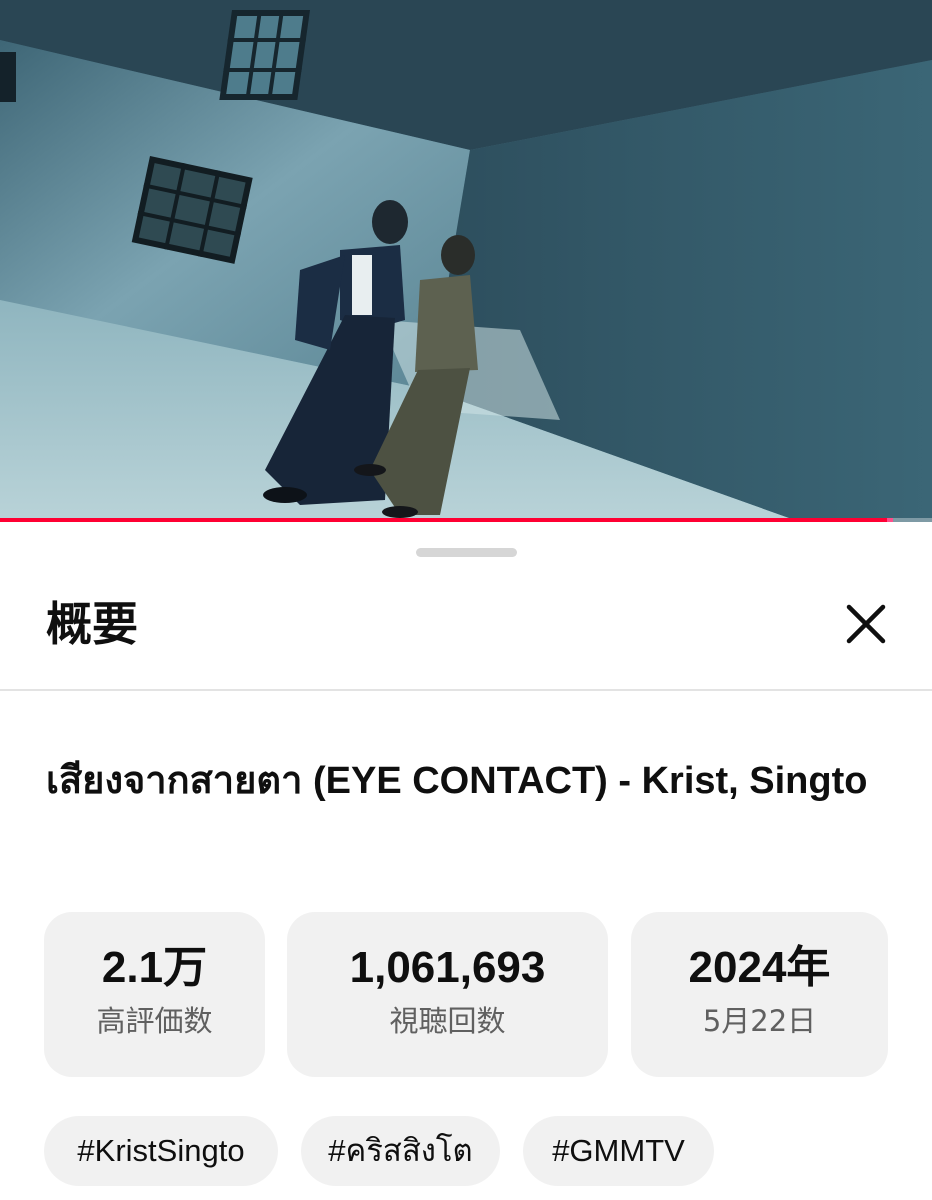  What do you see at coordinates (154, 967) in the screenshot?
I see `likes-count: 2.1万` at bounding box center [154, 967].